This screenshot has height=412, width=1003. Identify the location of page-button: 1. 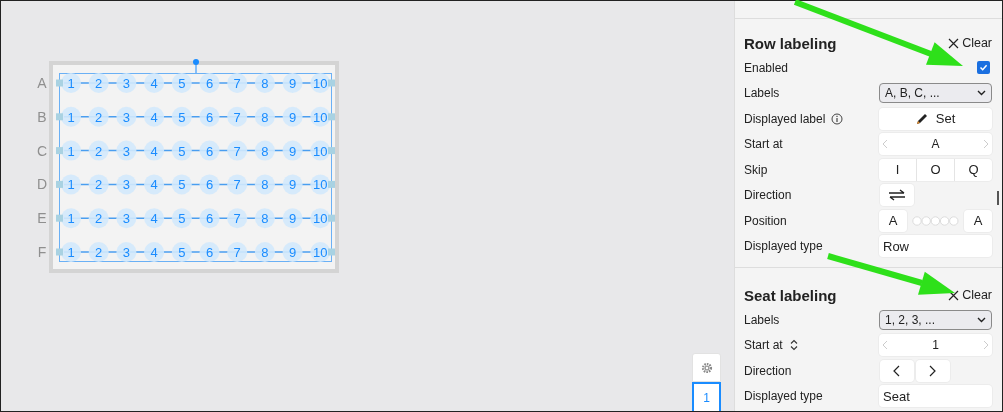
(706, 396).